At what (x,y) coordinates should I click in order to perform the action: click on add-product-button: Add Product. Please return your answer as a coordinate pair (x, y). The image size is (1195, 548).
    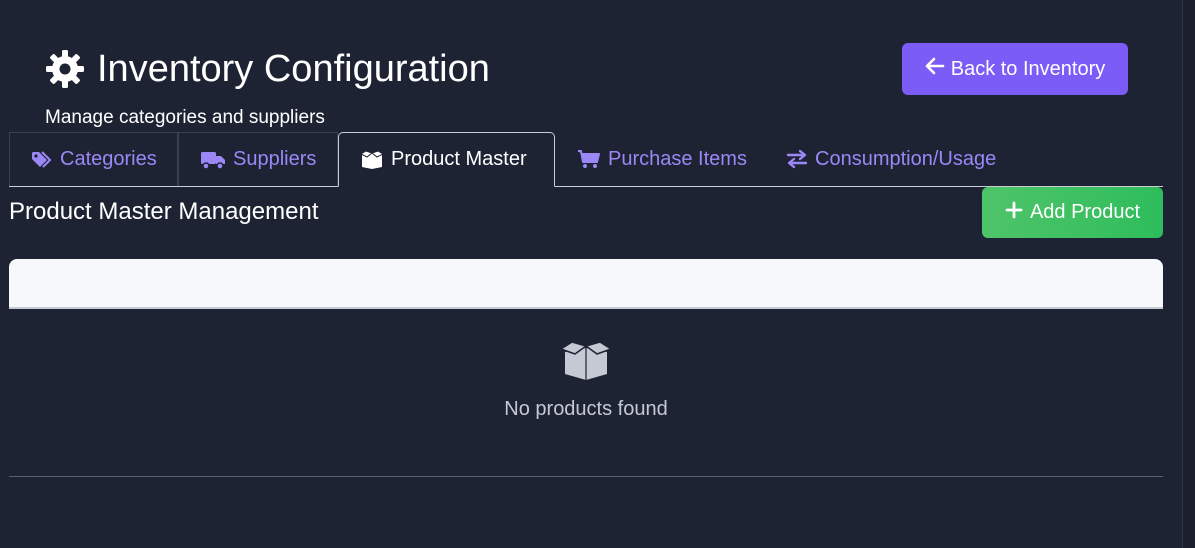
    Looking at the image, I should click on (1072, 212).